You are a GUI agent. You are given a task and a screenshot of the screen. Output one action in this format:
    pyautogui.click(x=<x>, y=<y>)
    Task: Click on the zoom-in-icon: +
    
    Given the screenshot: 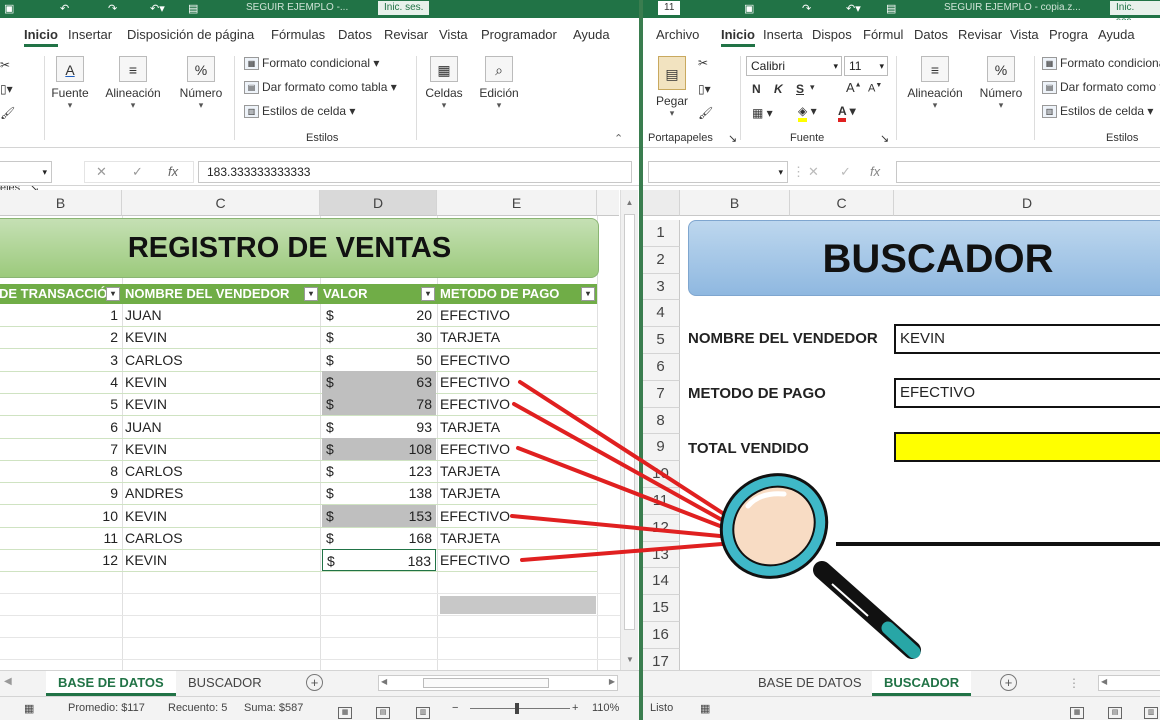 What is the action you would take?
    pyautogui.click(x=575, y=708)
    